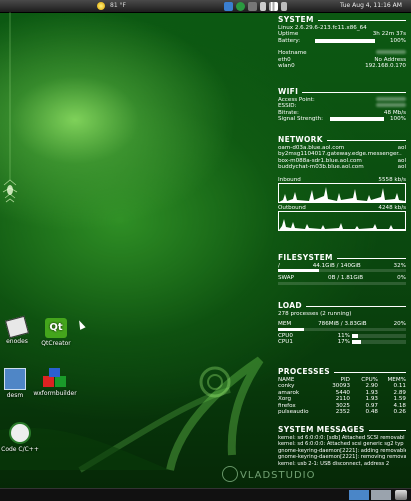 The height and width of the screenshot is (501, 411). I want to click on bottom-panel, so click(205, 494).